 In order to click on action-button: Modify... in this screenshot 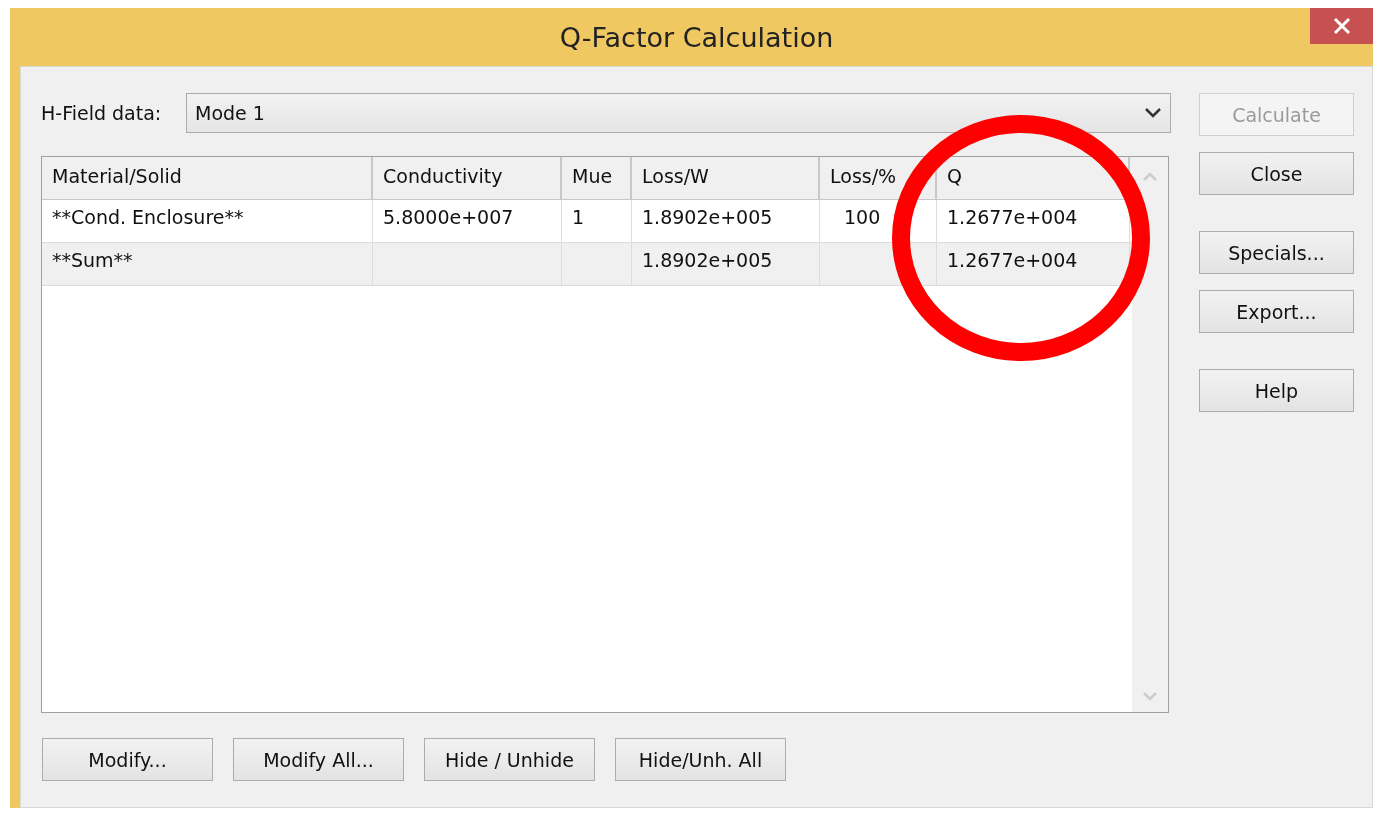, I will do `click(127, 759)`.